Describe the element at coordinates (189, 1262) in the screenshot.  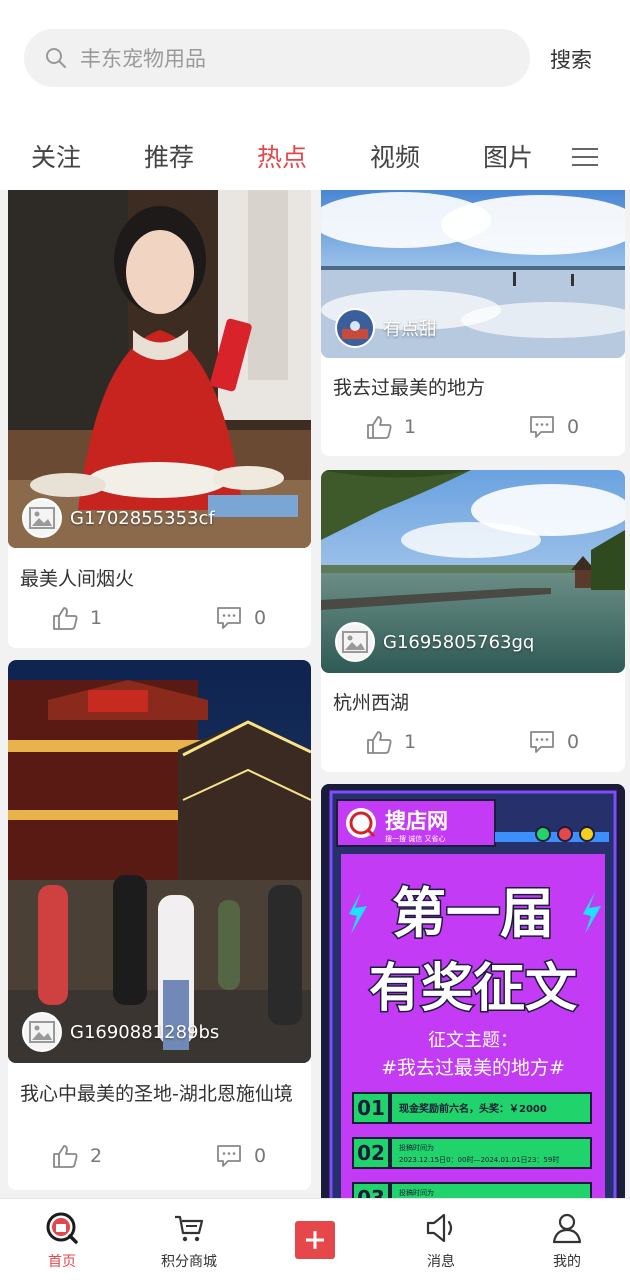
I see `nav-label: 积分商城` at that location.